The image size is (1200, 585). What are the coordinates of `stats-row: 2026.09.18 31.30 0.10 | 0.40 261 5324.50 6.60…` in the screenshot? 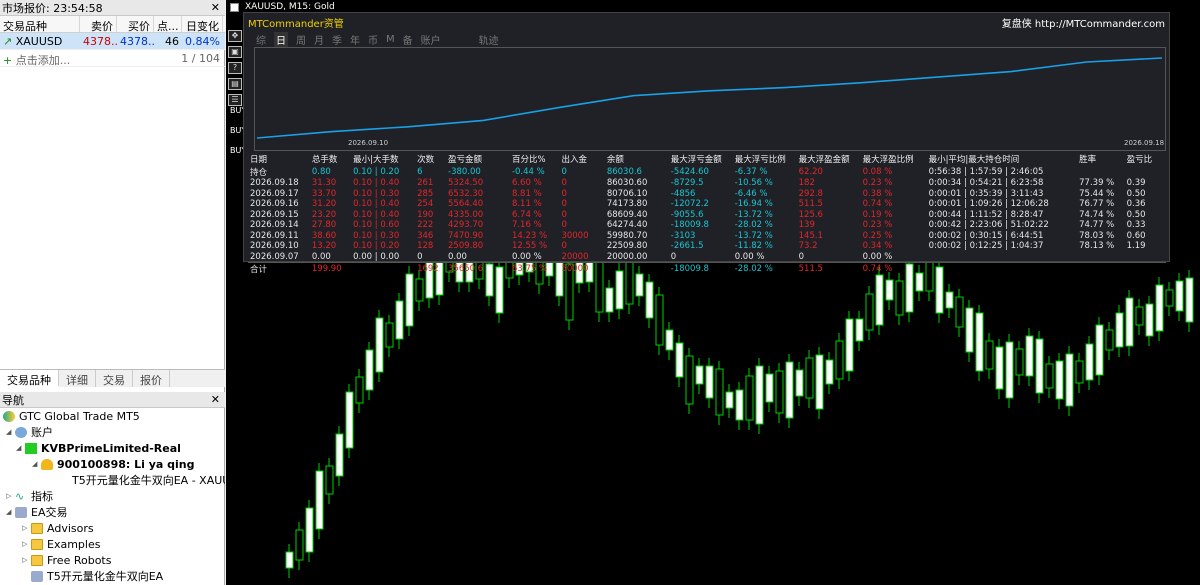 It's located at (707, 183).